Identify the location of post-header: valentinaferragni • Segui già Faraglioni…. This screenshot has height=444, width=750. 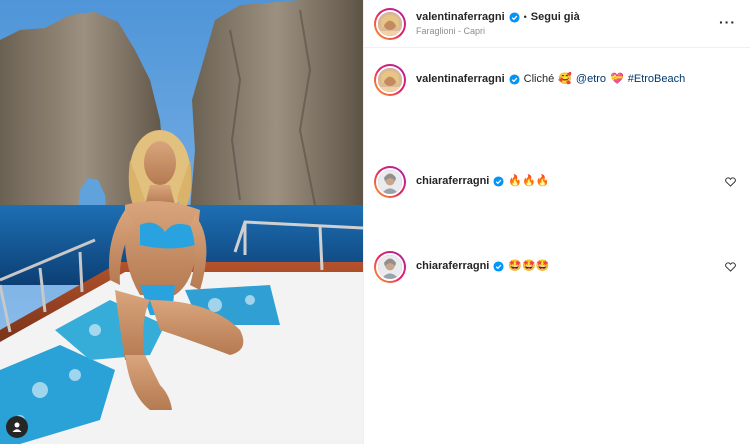
(557, 24).